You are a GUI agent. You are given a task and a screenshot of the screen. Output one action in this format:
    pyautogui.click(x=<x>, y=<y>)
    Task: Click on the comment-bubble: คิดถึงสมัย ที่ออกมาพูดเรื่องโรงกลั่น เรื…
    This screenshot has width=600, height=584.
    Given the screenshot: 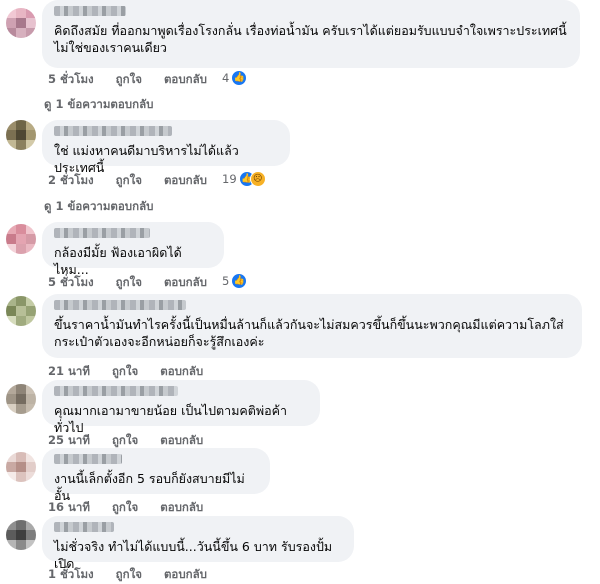 What is the action you would take?
    pyautogui.click(x=311, y=34)
    